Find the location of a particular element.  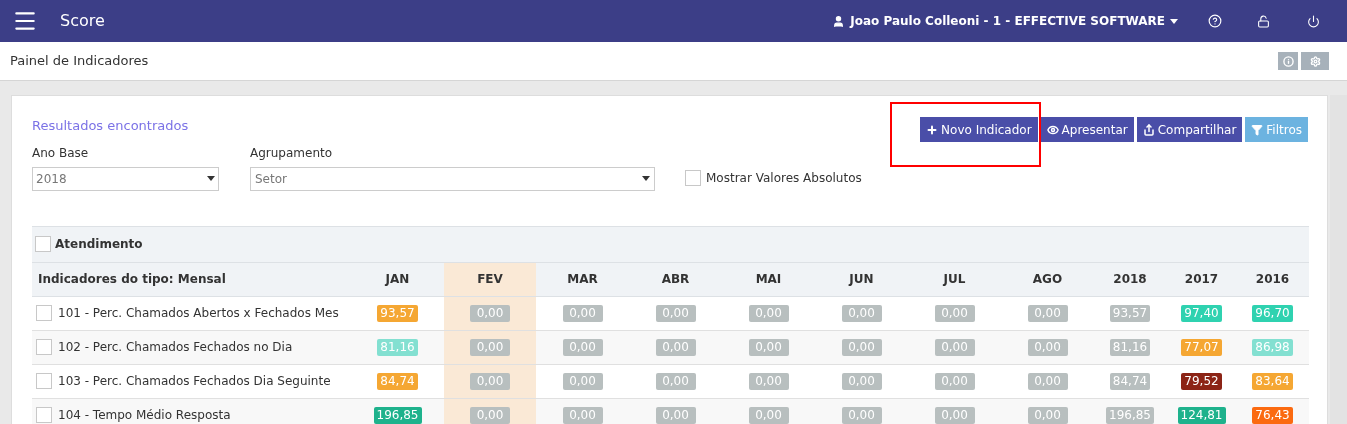

checkbox-label: Mostrar Valores Absolutos is located at coordinates (784, 178).